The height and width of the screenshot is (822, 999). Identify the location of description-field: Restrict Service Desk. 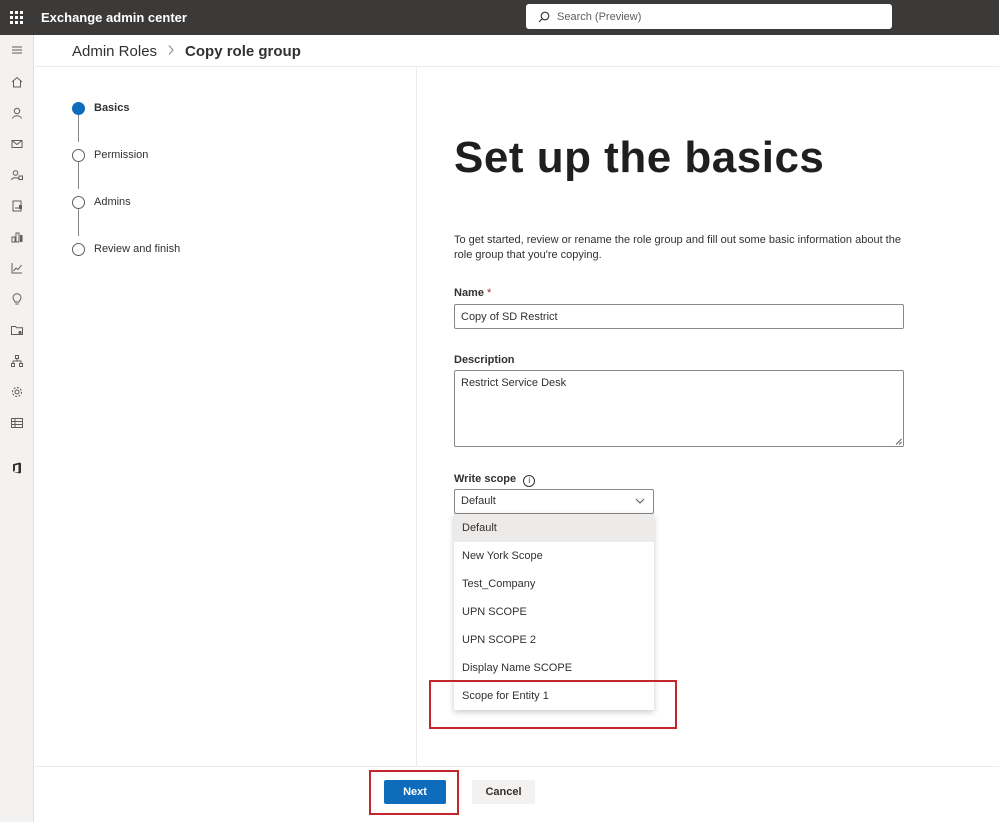
(679, 408).